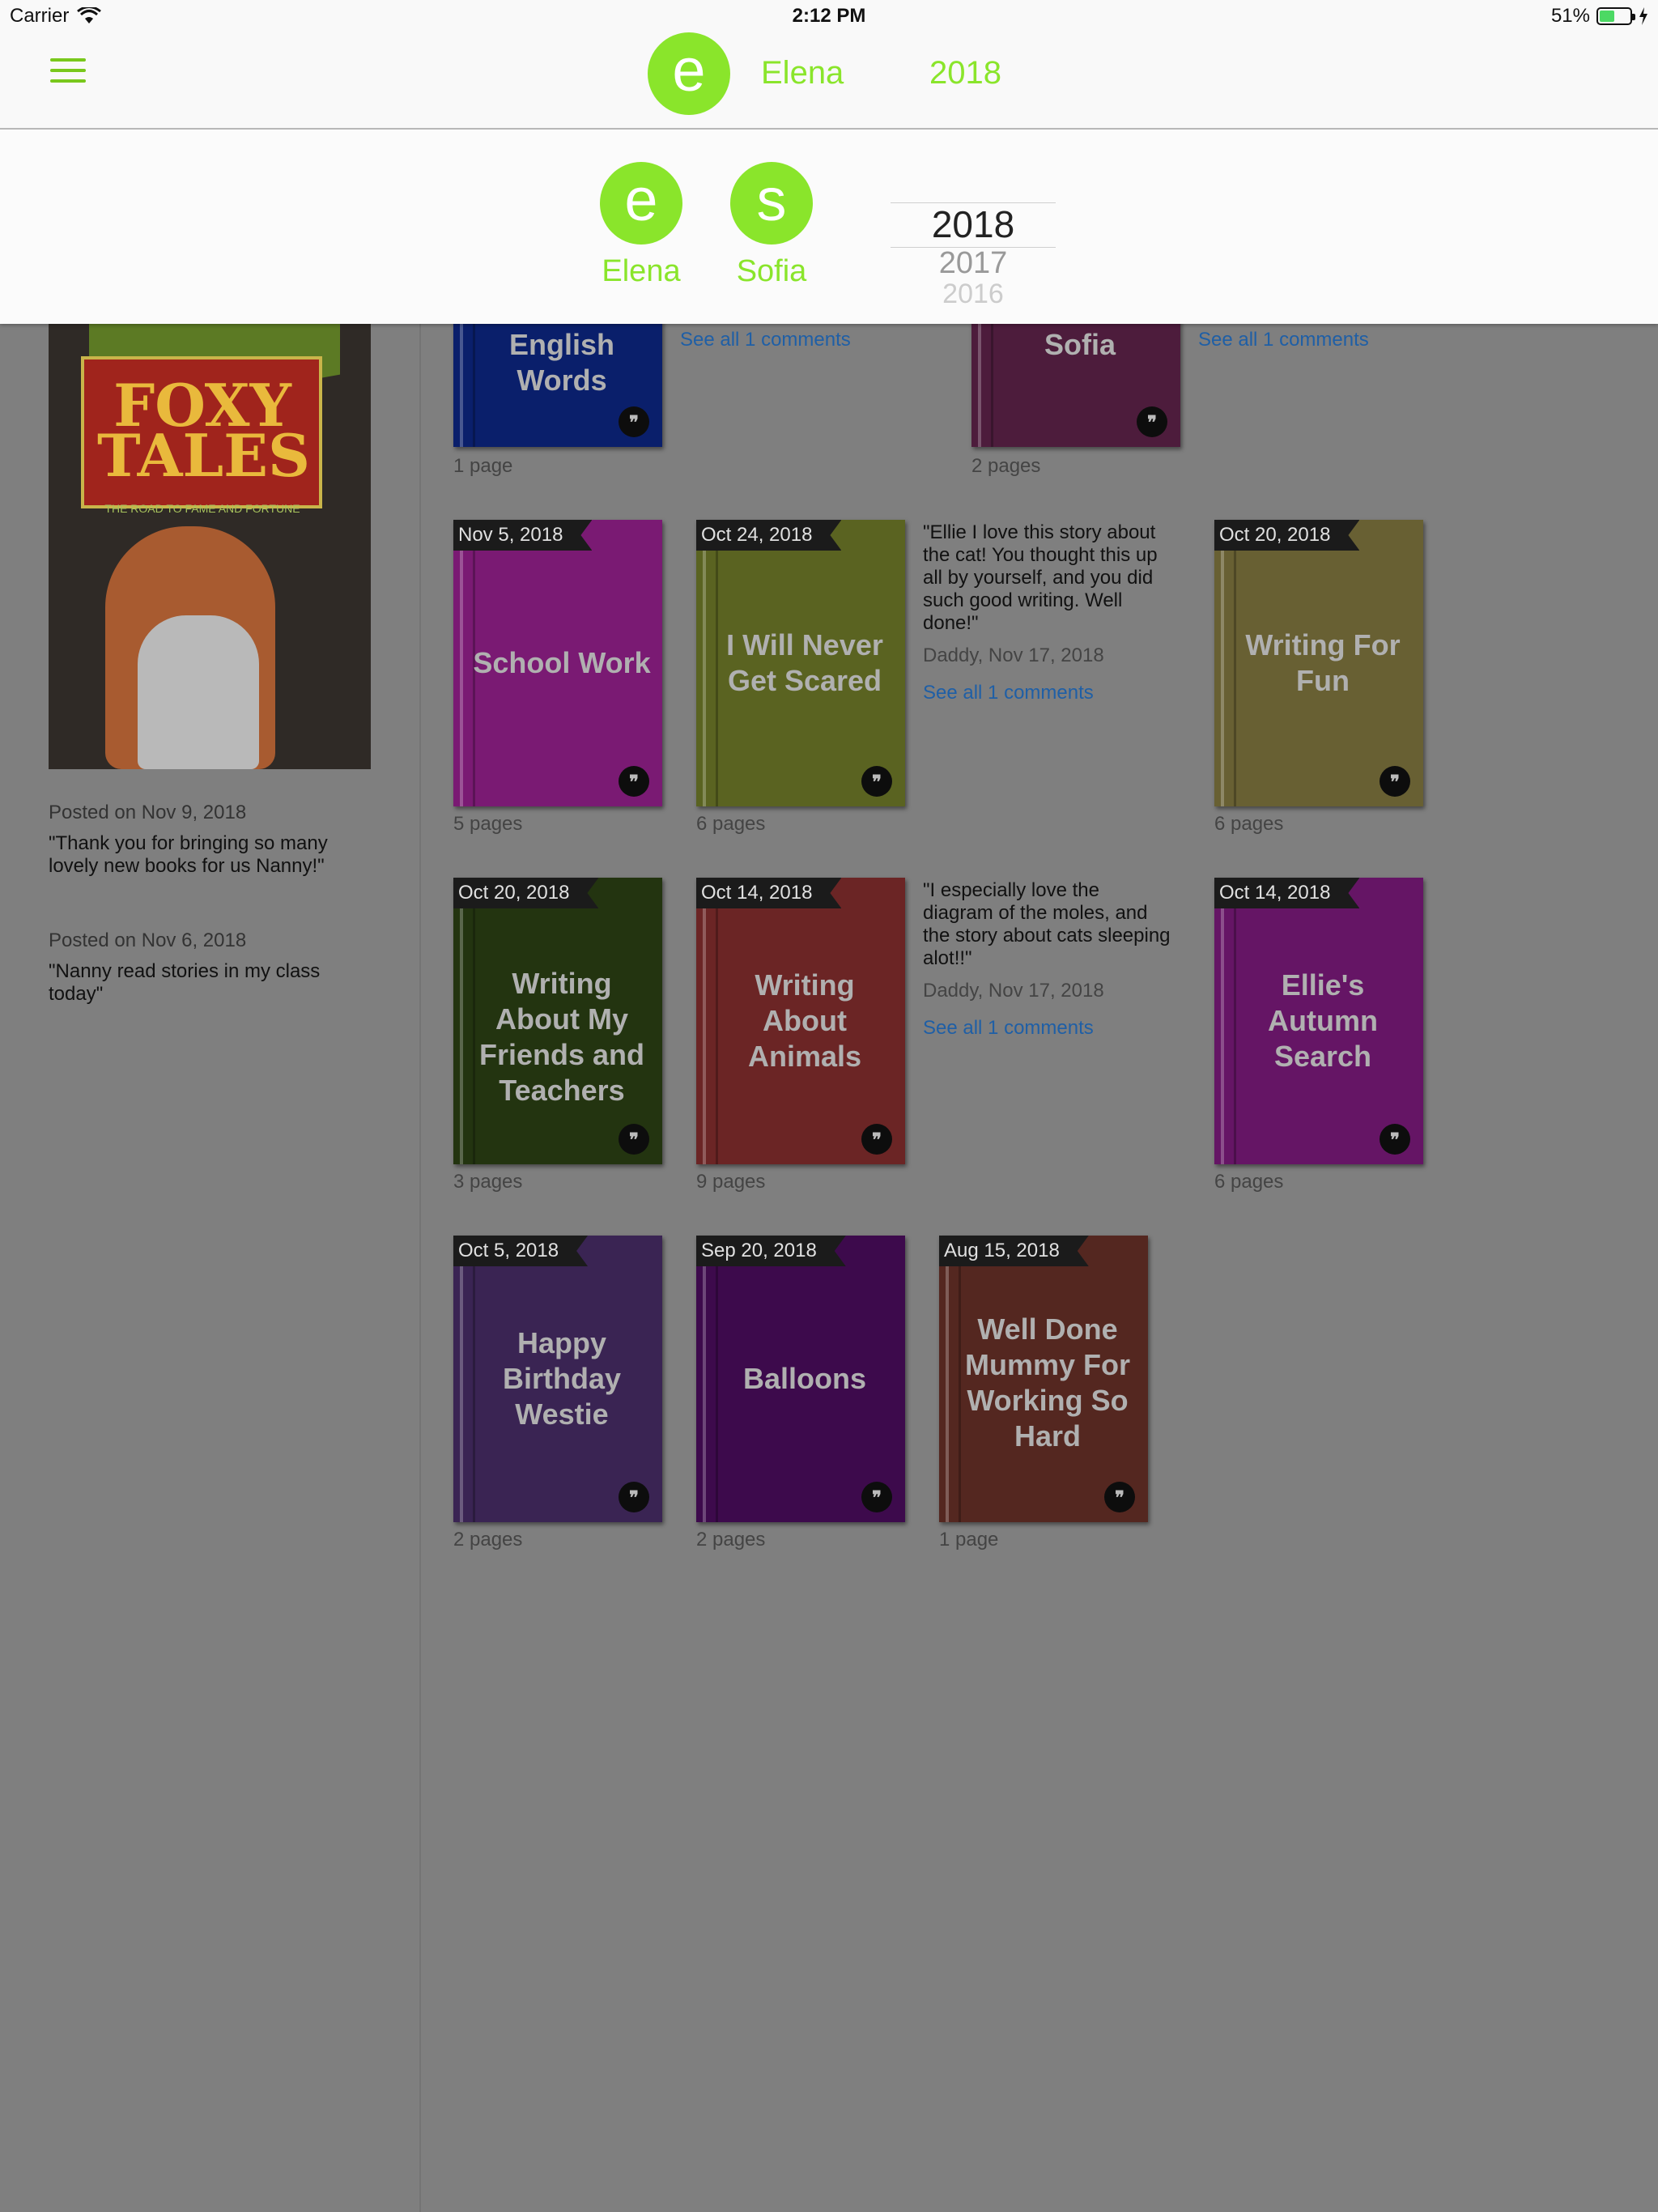  What do you see at coordinates (771, 204) in the screenshot?
I see `avatar: s` at bounding box center [771, 204].